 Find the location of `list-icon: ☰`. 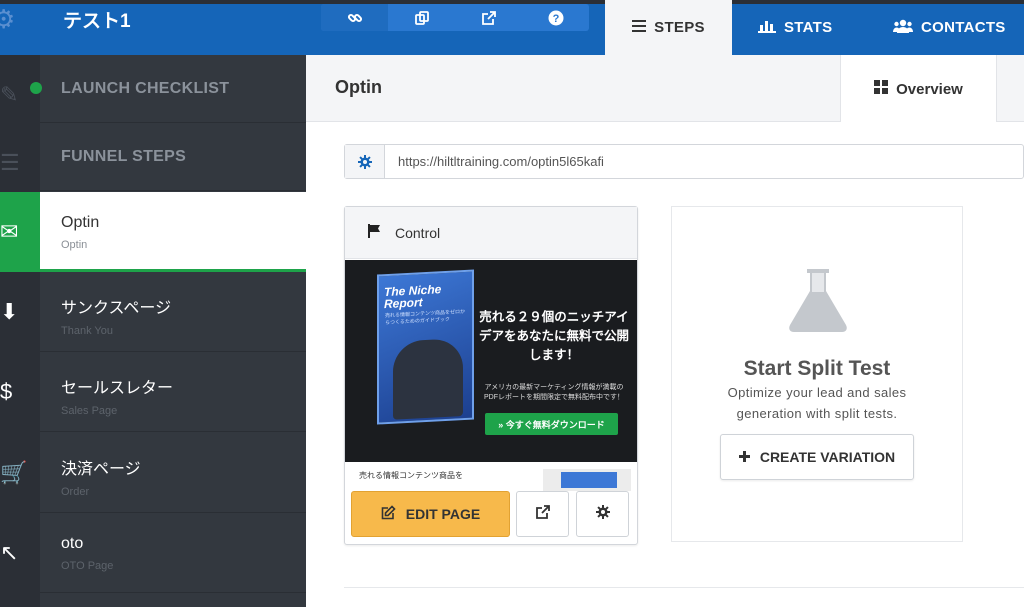

list-icon: ☰ is located at coordinates (20, 163).